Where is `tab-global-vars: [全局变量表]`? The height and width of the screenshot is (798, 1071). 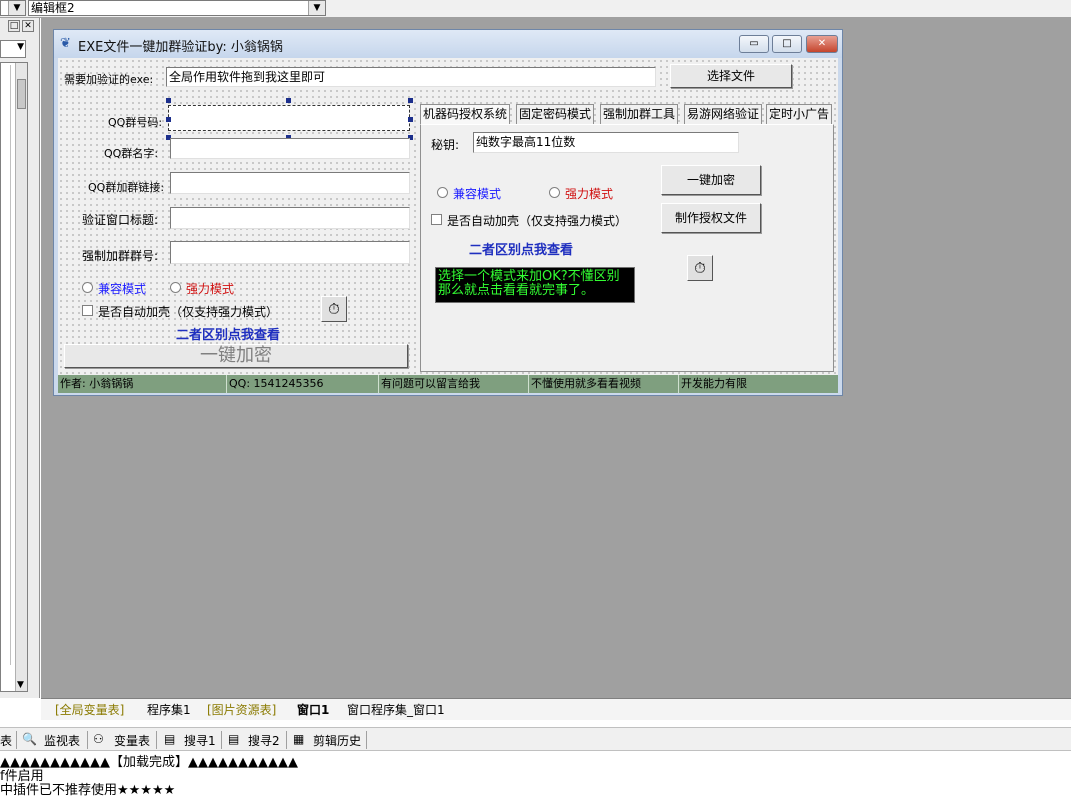
tab-global-vars: [全局变量表] is located at coordinates (89, 709).